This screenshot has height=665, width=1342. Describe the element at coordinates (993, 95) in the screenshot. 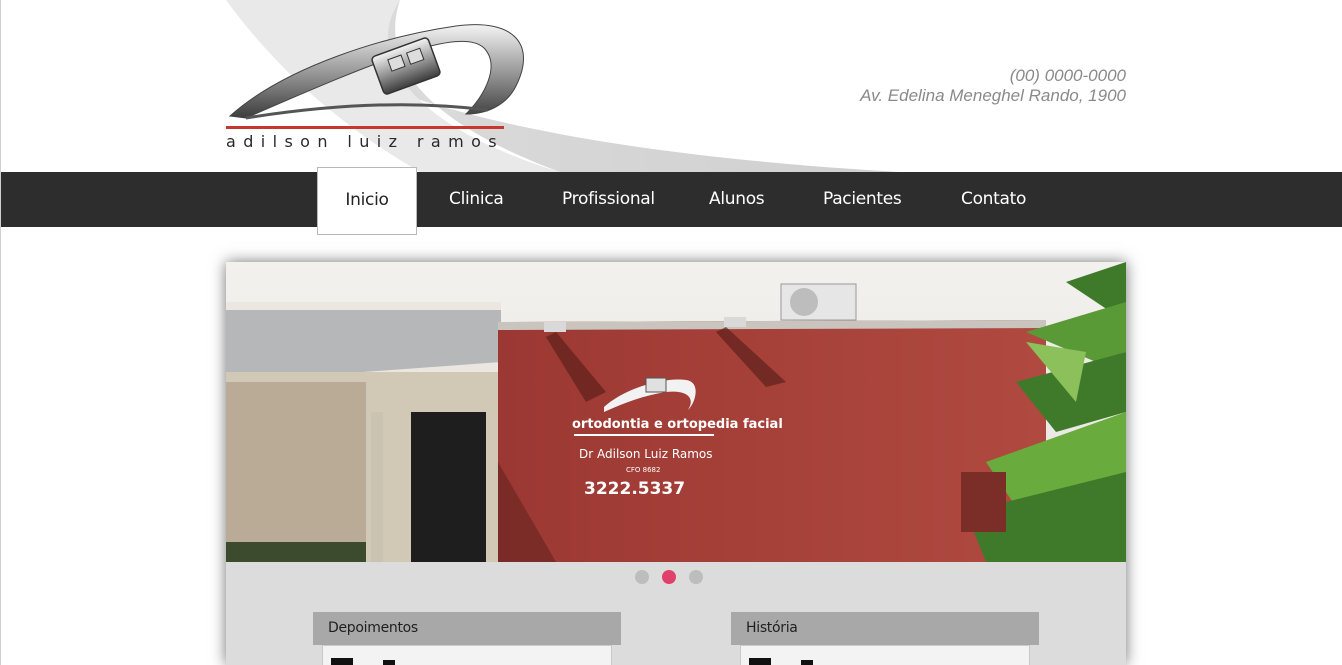

I see `header-address: Av. Edelina Meneghel Rando, 1900` at that location.